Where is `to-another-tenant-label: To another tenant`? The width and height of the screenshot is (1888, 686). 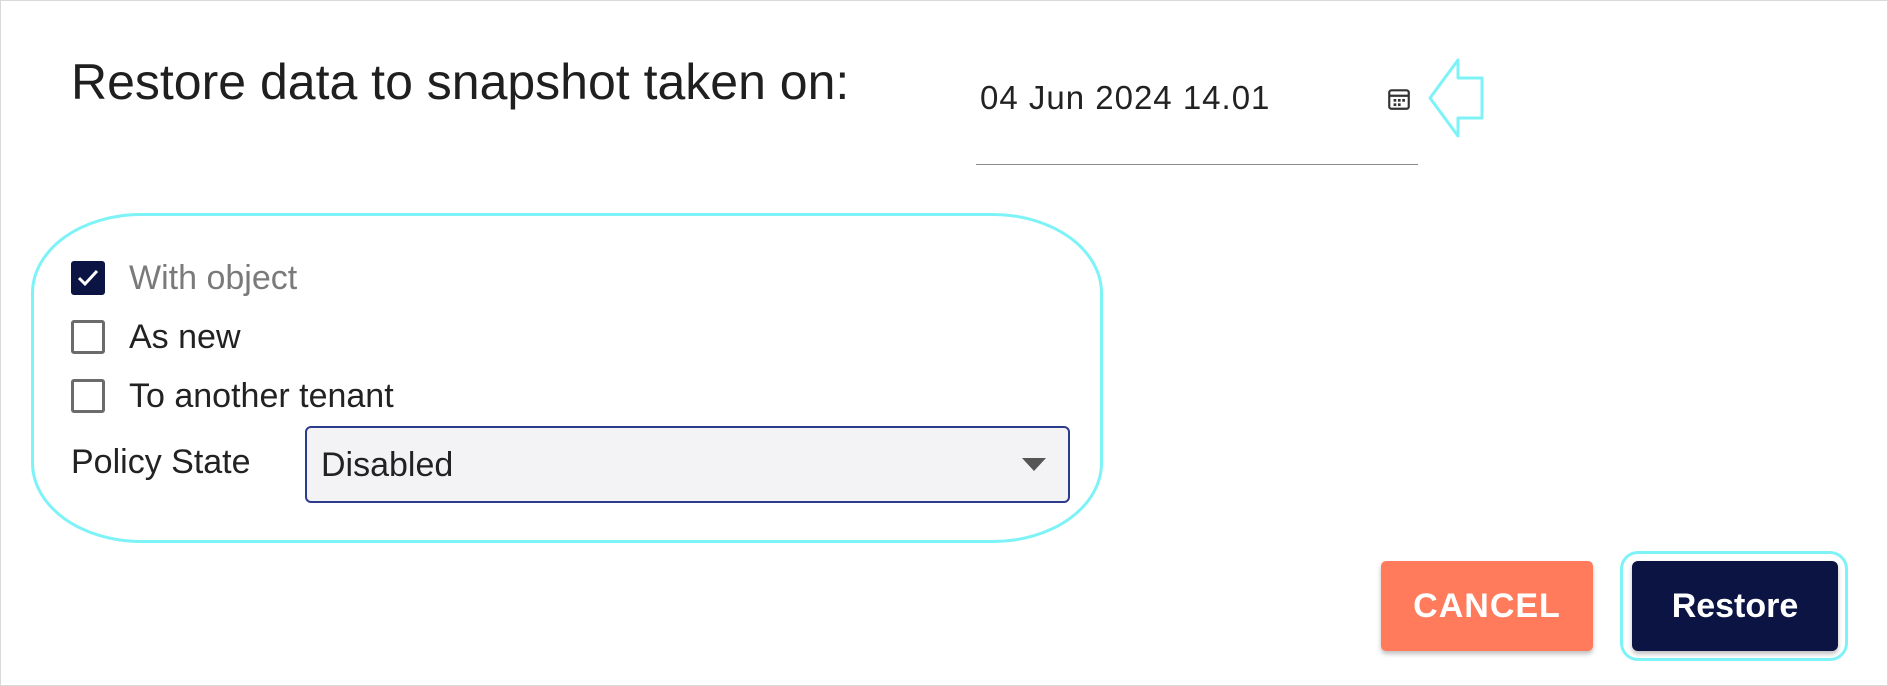 to-another-tenant-label: To another tenant is located at coordinates (261, 395).